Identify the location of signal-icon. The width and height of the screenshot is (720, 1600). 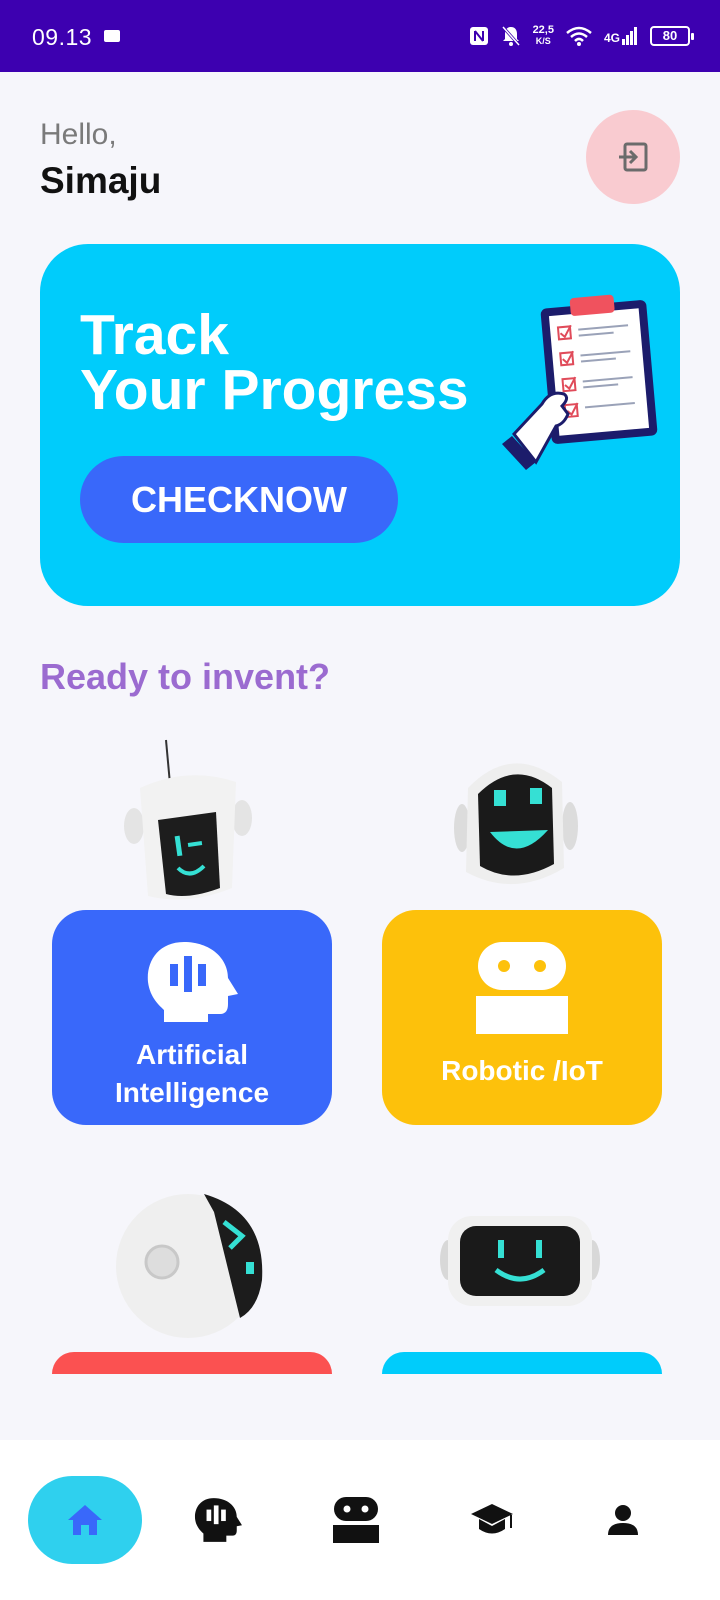
(629, 36).